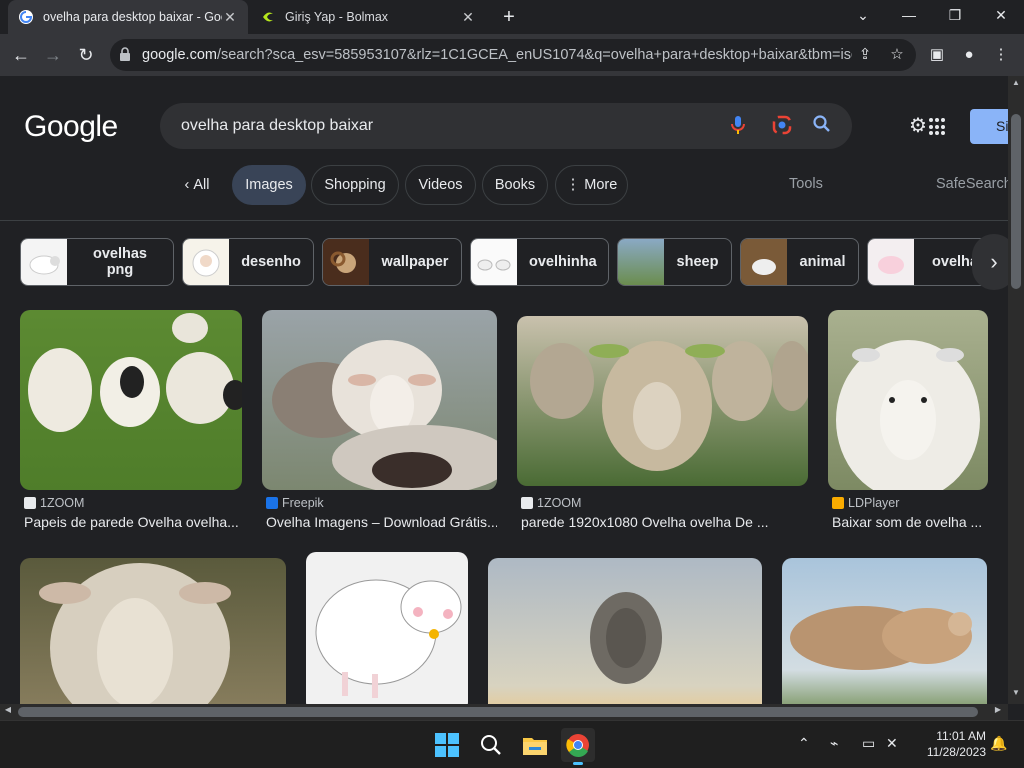 The image size is (1024, 768). Describe the element at coordinates (1016, 692) in the screenshot. I see `scroll-down-icon: ▼` at that location.